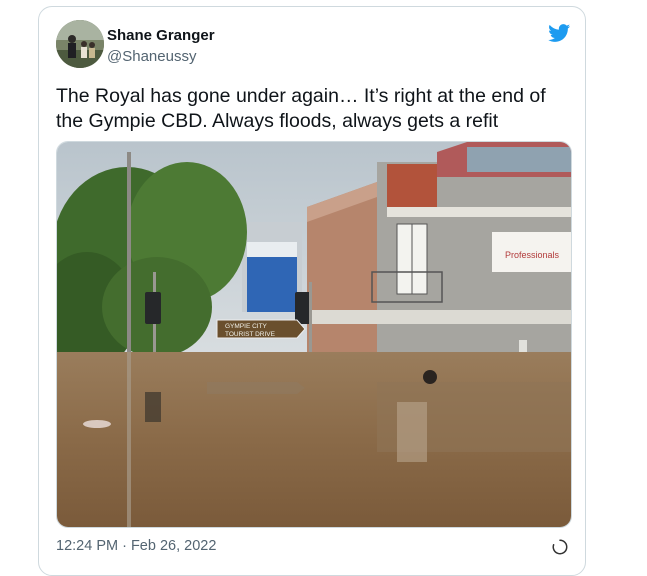  What do you see at coordinates (559, 33) in the screenshot?
I see `twitter-bird-icon` at bounding box center [559, 33].